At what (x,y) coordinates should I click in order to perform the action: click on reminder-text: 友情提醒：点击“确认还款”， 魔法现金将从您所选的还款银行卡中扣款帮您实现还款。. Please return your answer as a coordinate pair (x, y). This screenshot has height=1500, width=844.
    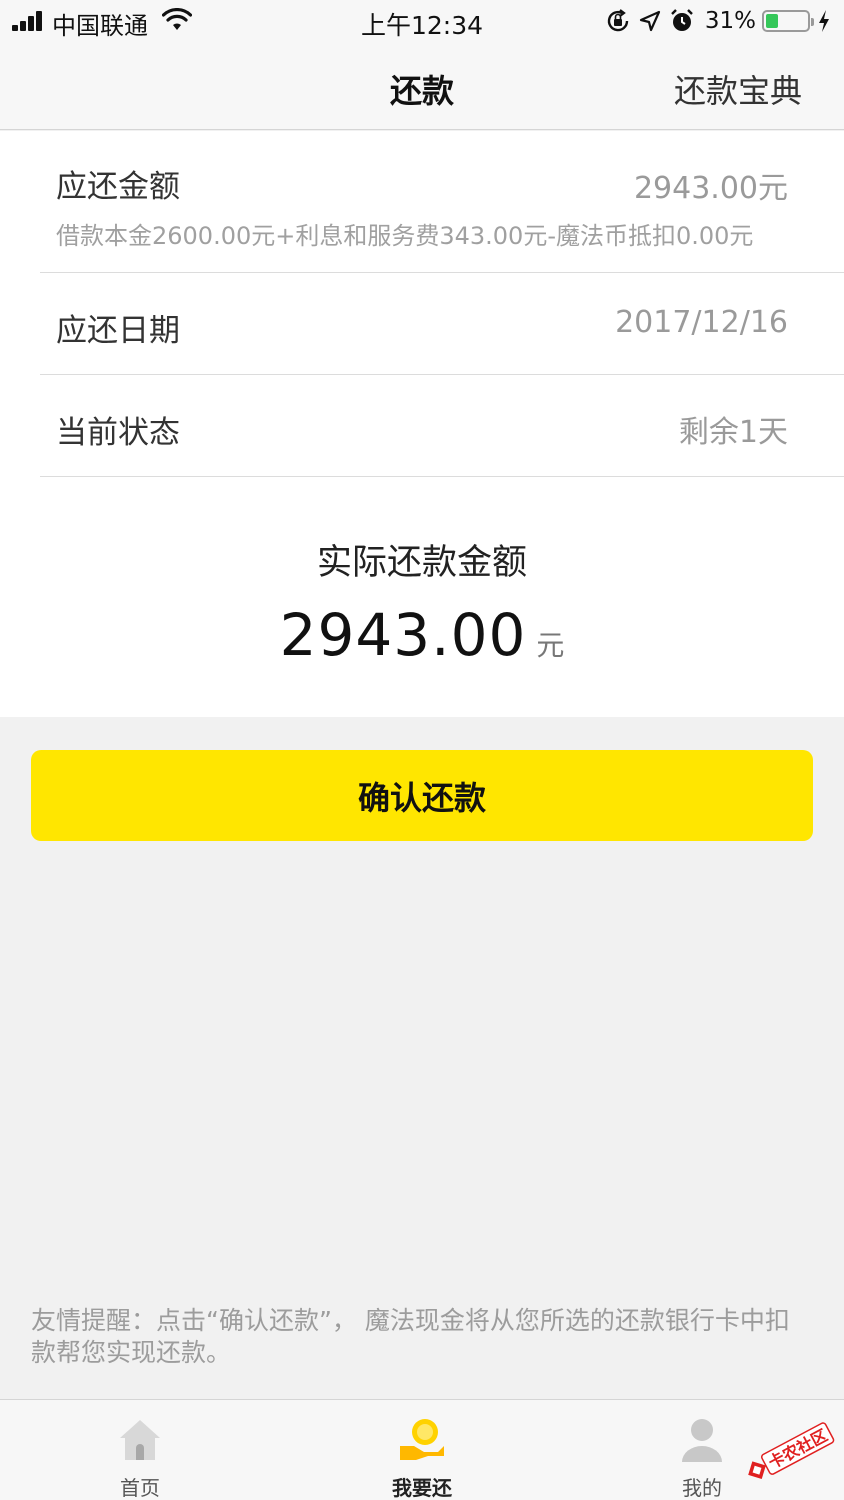
    Looking at the image, I should click on (410, 1336).